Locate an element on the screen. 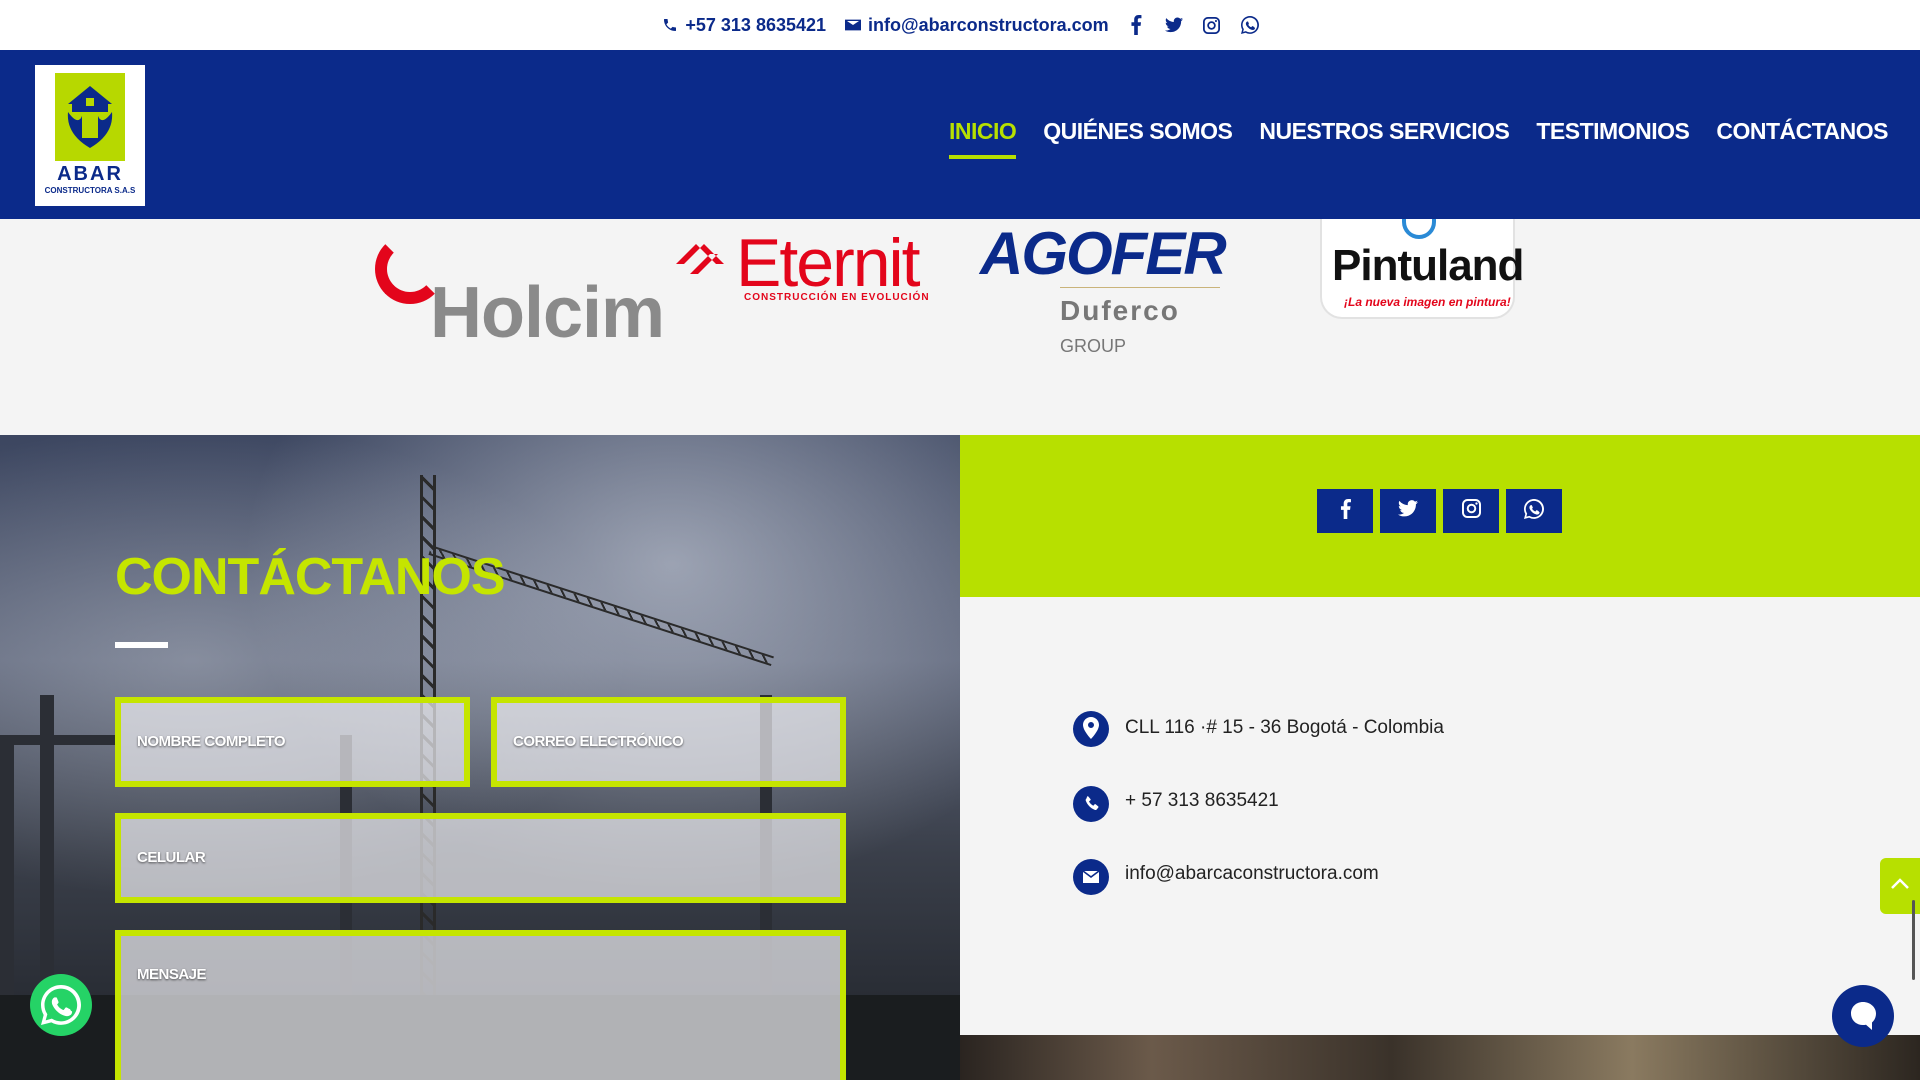  nav-testimonios: TESTIMONIOS is located at coordinates (1612, 138).